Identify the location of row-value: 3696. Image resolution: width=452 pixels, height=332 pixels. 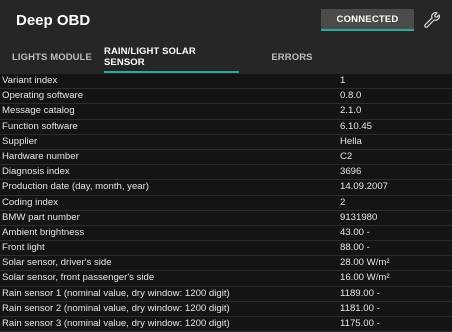
(351, 172).